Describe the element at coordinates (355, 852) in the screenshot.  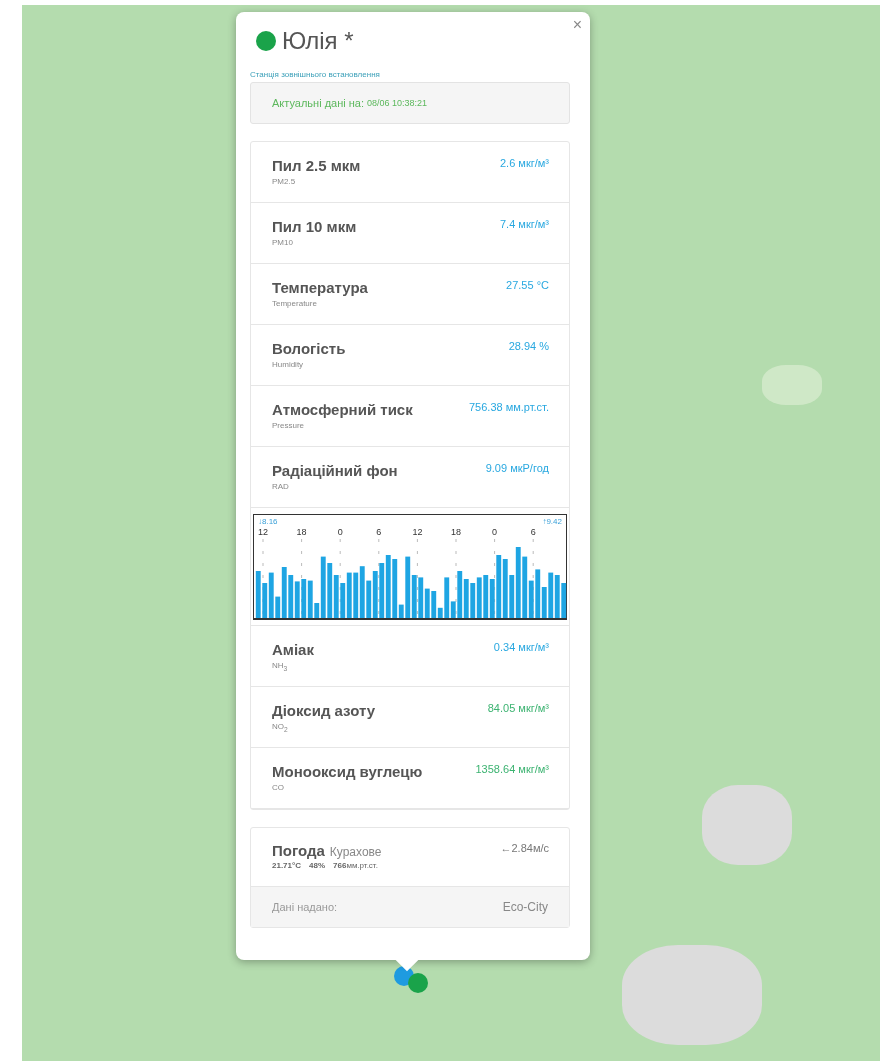
I see `weather-place: Курахове` at that location.